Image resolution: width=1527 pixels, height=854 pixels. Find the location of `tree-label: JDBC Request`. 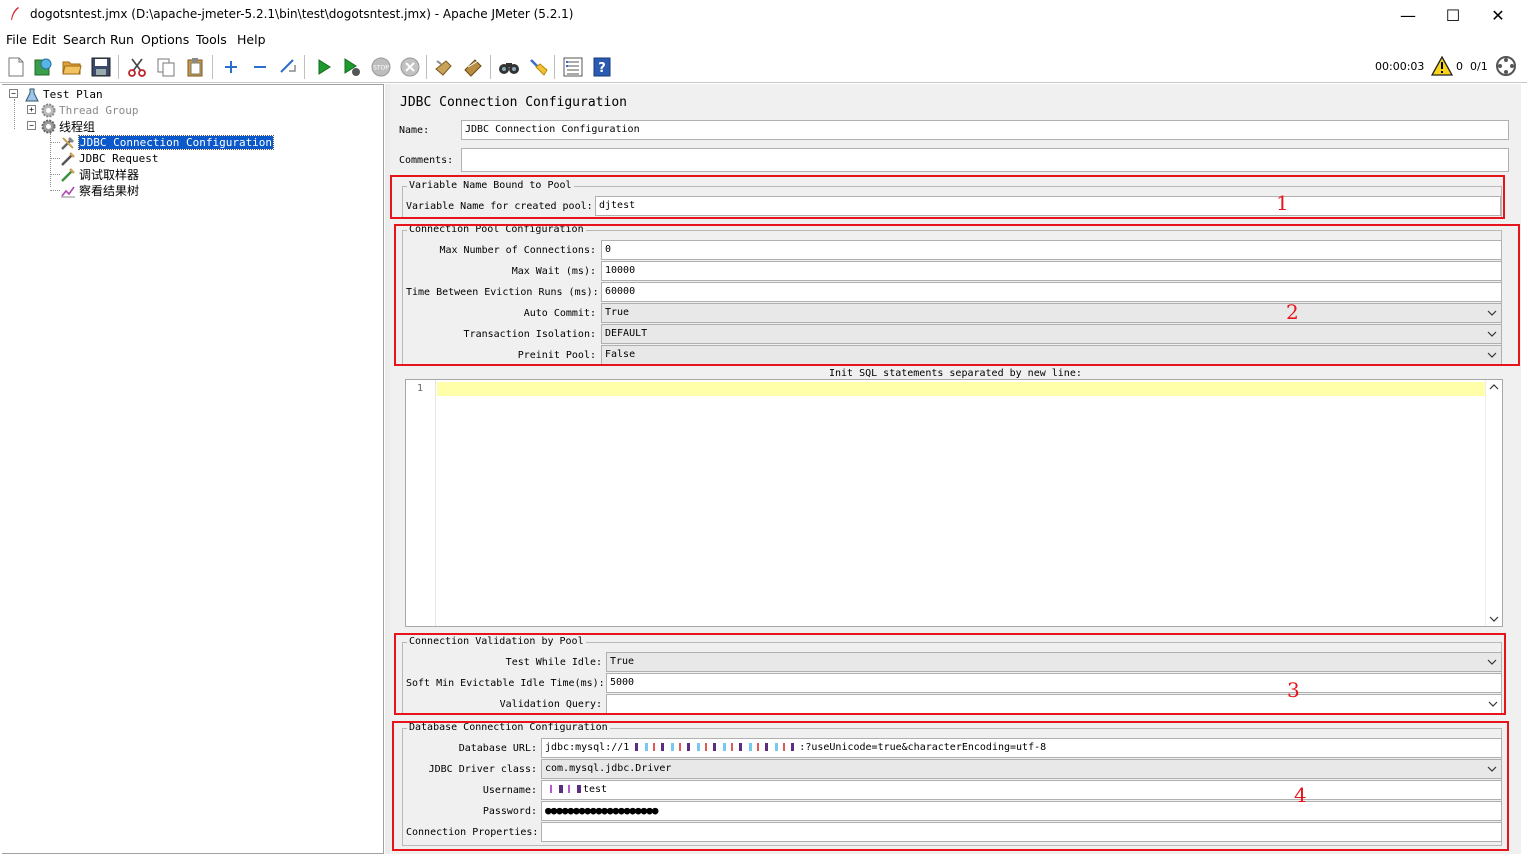

tree-label: JDBC Request is located at coordinates (119, 158).